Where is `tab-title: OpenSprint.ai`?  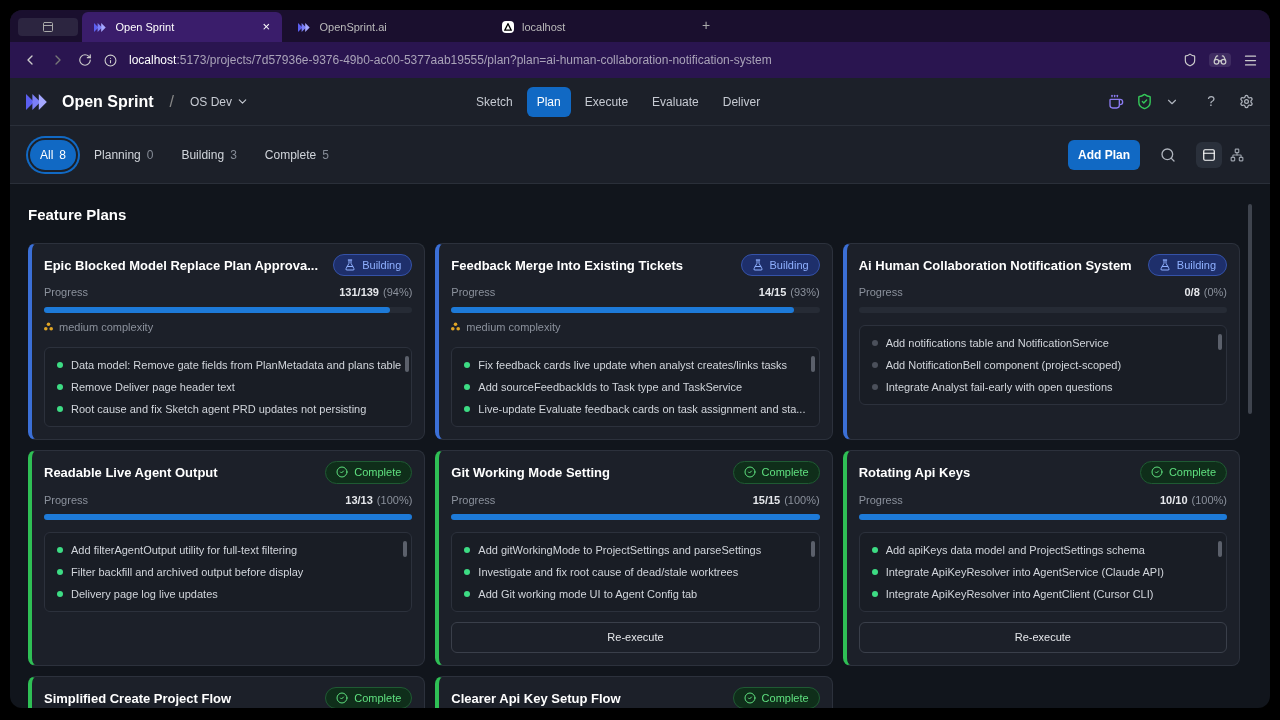 tab-title: OpenSprint.ai is located at coordinates (353, 27).